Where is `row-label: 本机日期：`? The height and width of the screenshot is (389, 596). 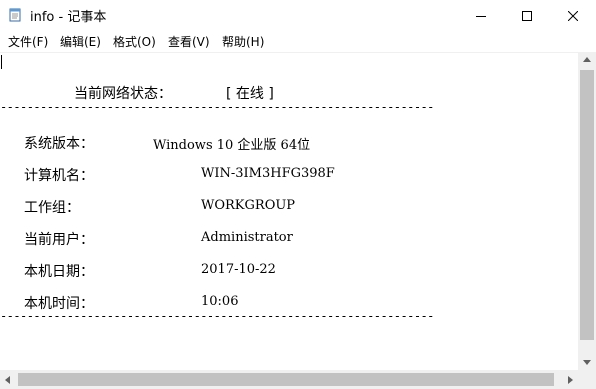 row-label: 本机日期： is located at coordinates (59, 272).